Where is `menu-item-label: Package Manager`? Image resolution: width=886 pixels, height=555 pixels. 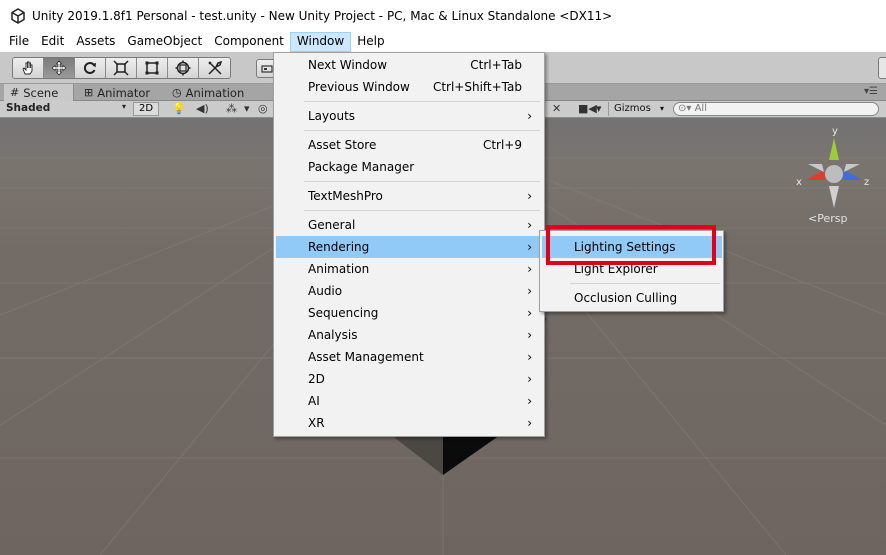 menu-item-label: Package Manager is located at coordinates (361, 167).